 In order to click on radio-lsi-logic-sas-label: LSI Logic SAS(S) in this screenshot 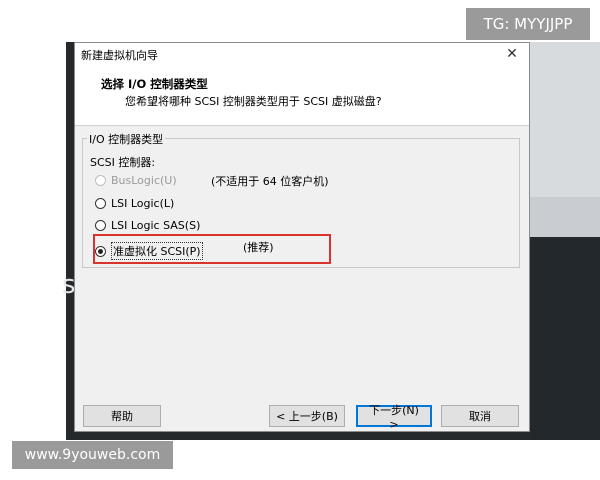, I will do `click(155, 225)`.